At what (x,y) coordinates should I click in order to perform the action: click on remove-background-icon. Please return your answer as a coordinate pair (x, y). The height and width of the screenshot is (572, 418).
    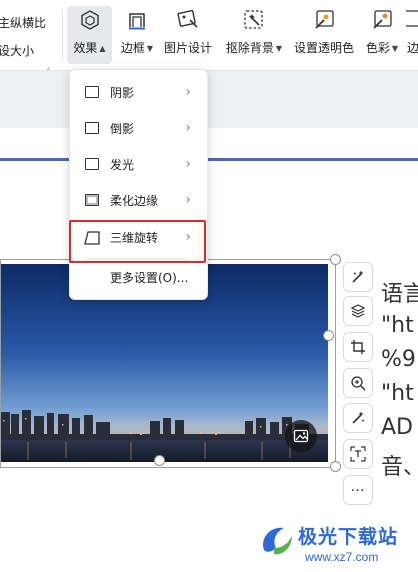
    Looking at the image, I should click on (254, 20).